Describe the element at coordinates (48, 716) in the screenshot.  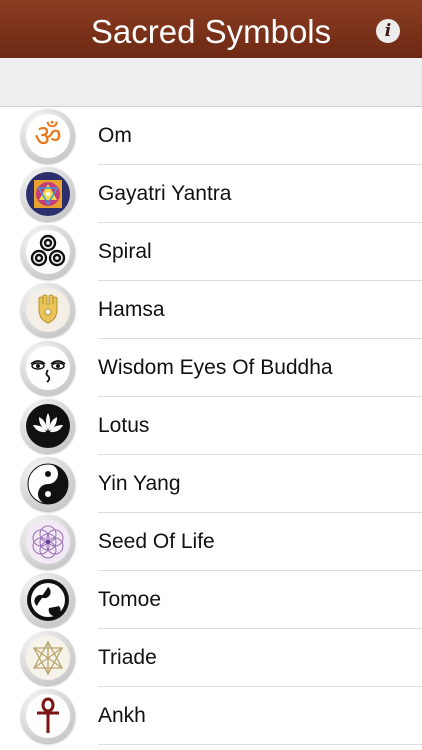
I see `ankh-icon` at that location.